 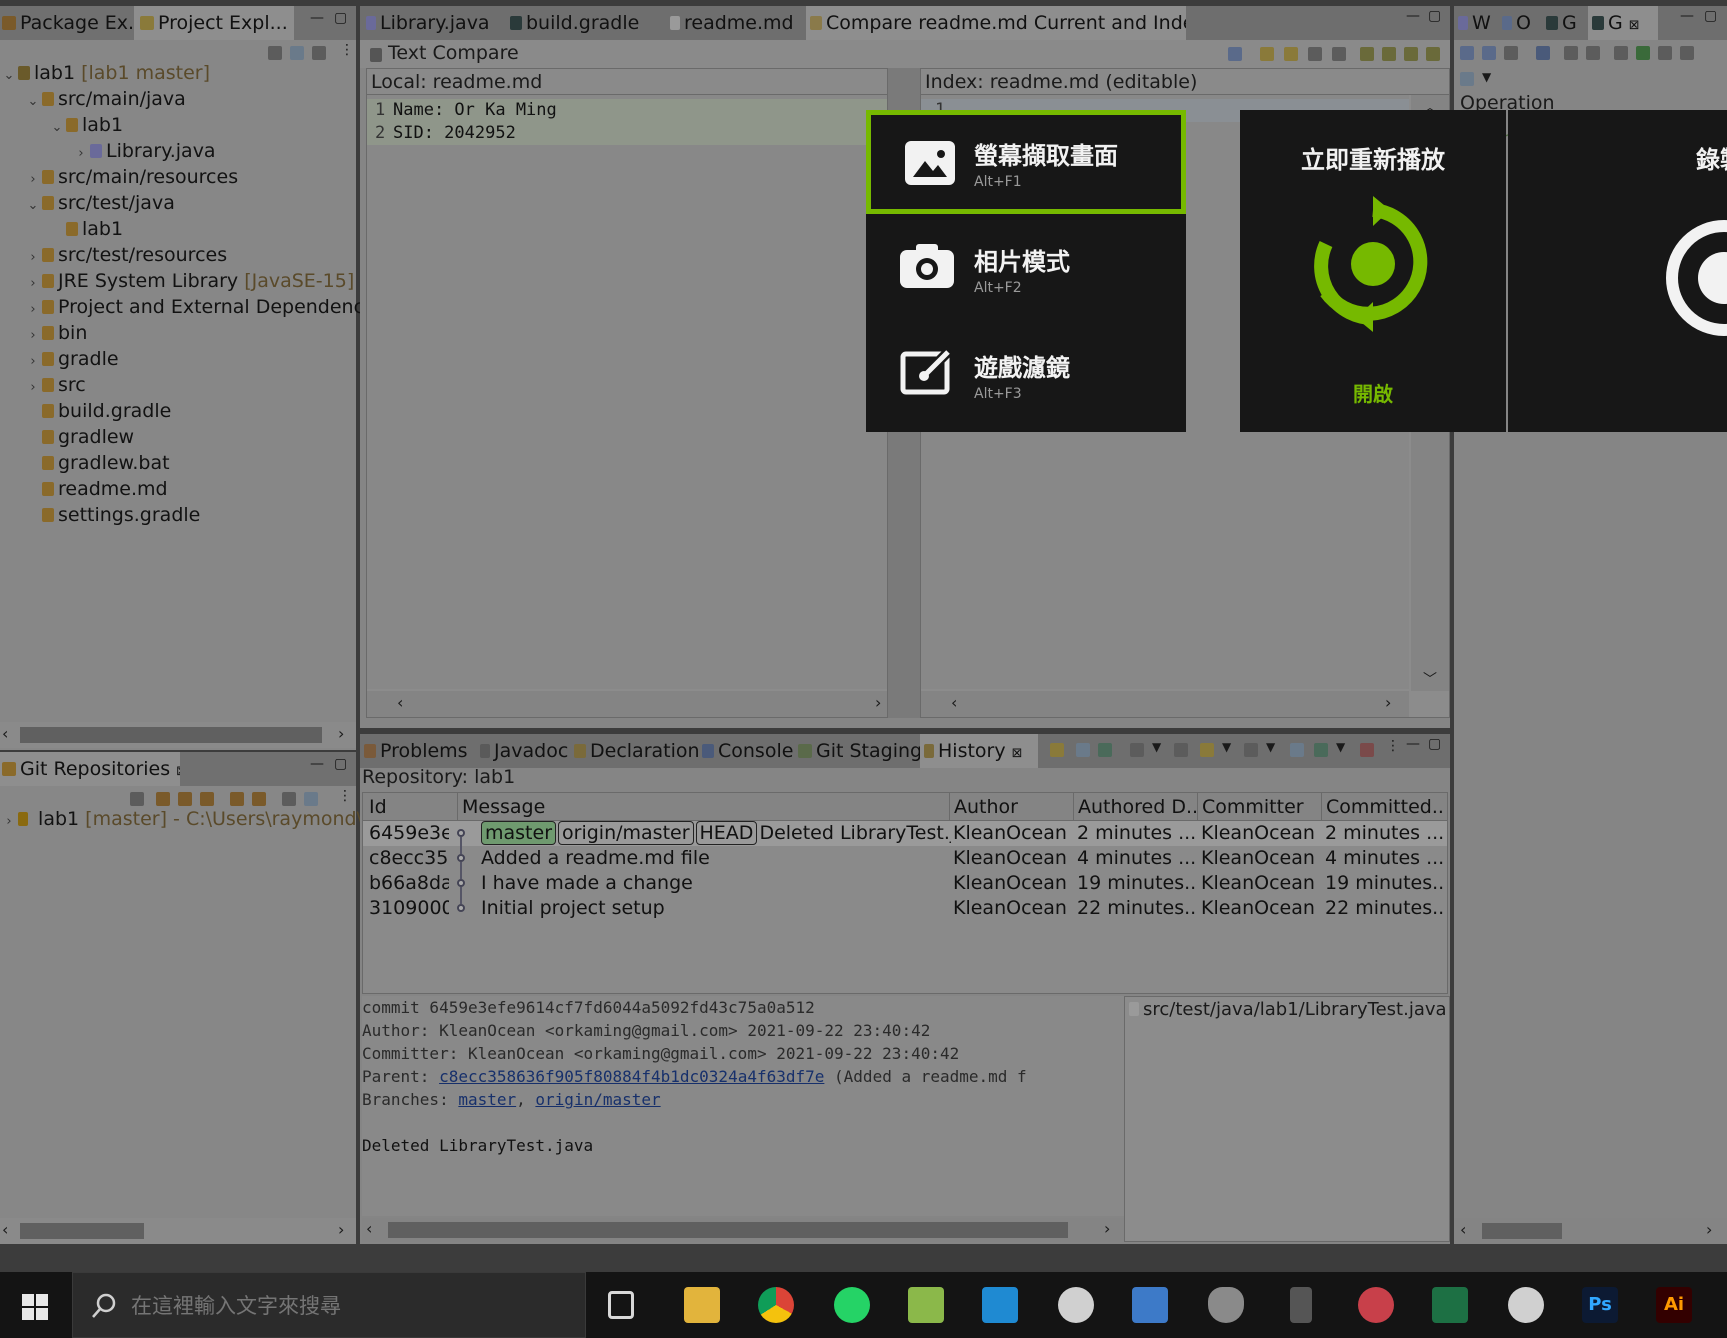 I want to click on tab-build-gradle: build.gradle, so click(x=585, y=23).